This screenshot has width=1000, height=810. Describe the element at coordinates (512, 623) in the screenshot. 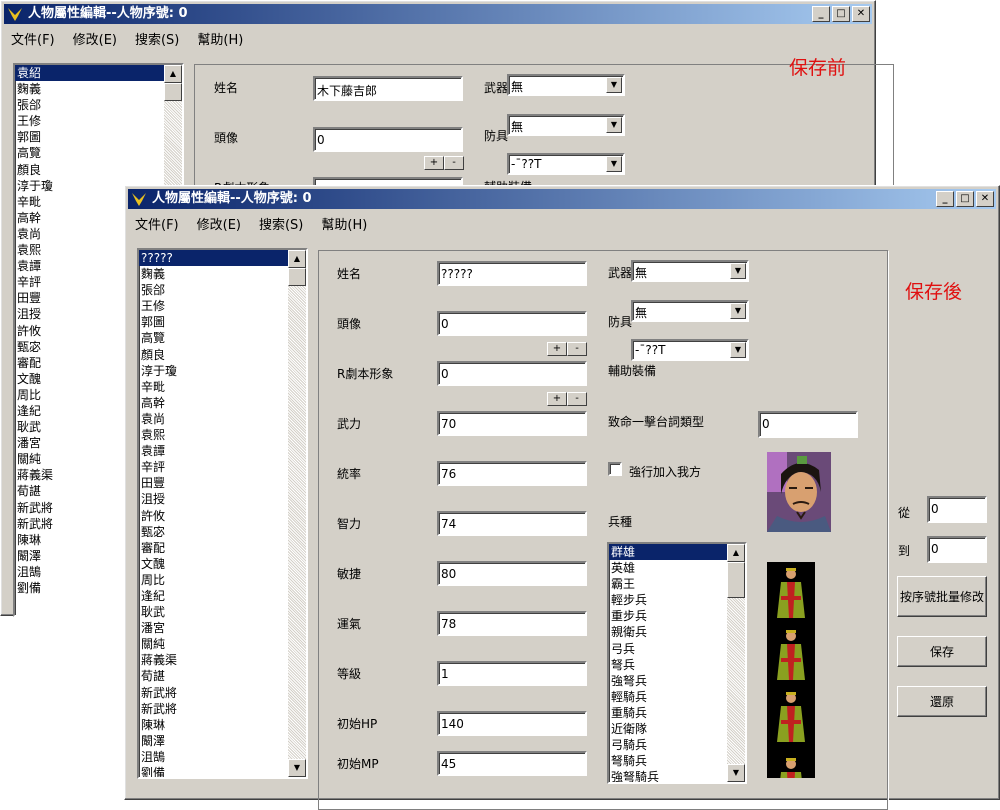

I see `field-input: 78` at that location.